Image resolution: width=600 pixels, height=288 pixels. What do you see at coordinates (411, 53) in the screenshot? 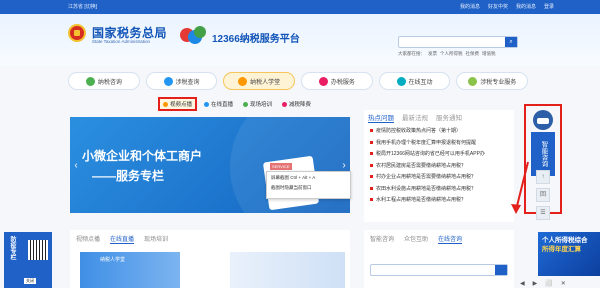
I see `hot-search-label: 大家都在搜：` at bounding box center [411, 53].